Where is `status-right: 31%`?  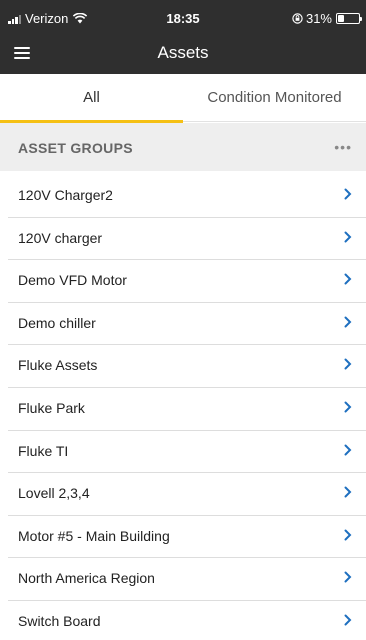 status-right: 31% is located at coordinates (327, 18).